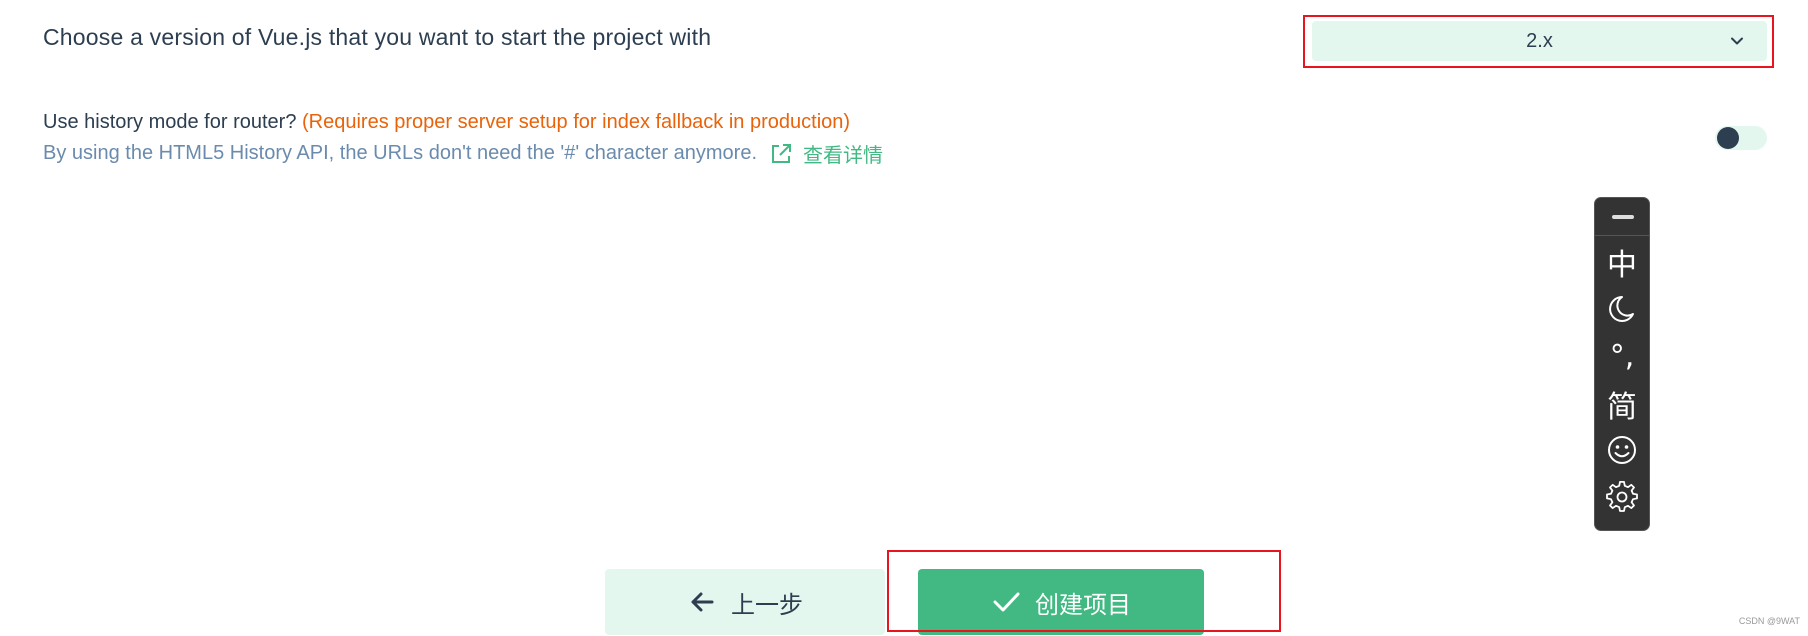  Describe the element at coordinates (1728, 138) in the screenshot. I see `toggle-knob` at that location.